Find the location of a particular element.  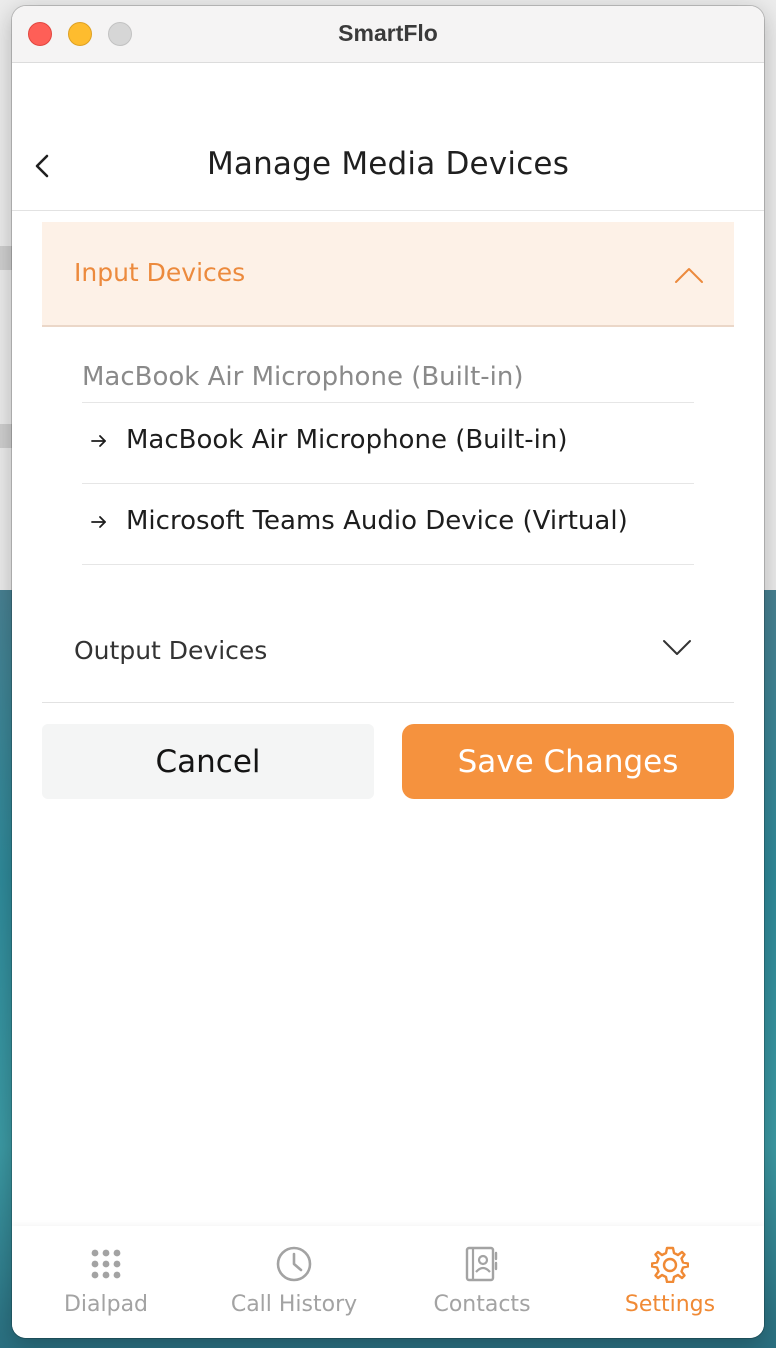

nav-label: Settings is located at coordinates (670, 1304).